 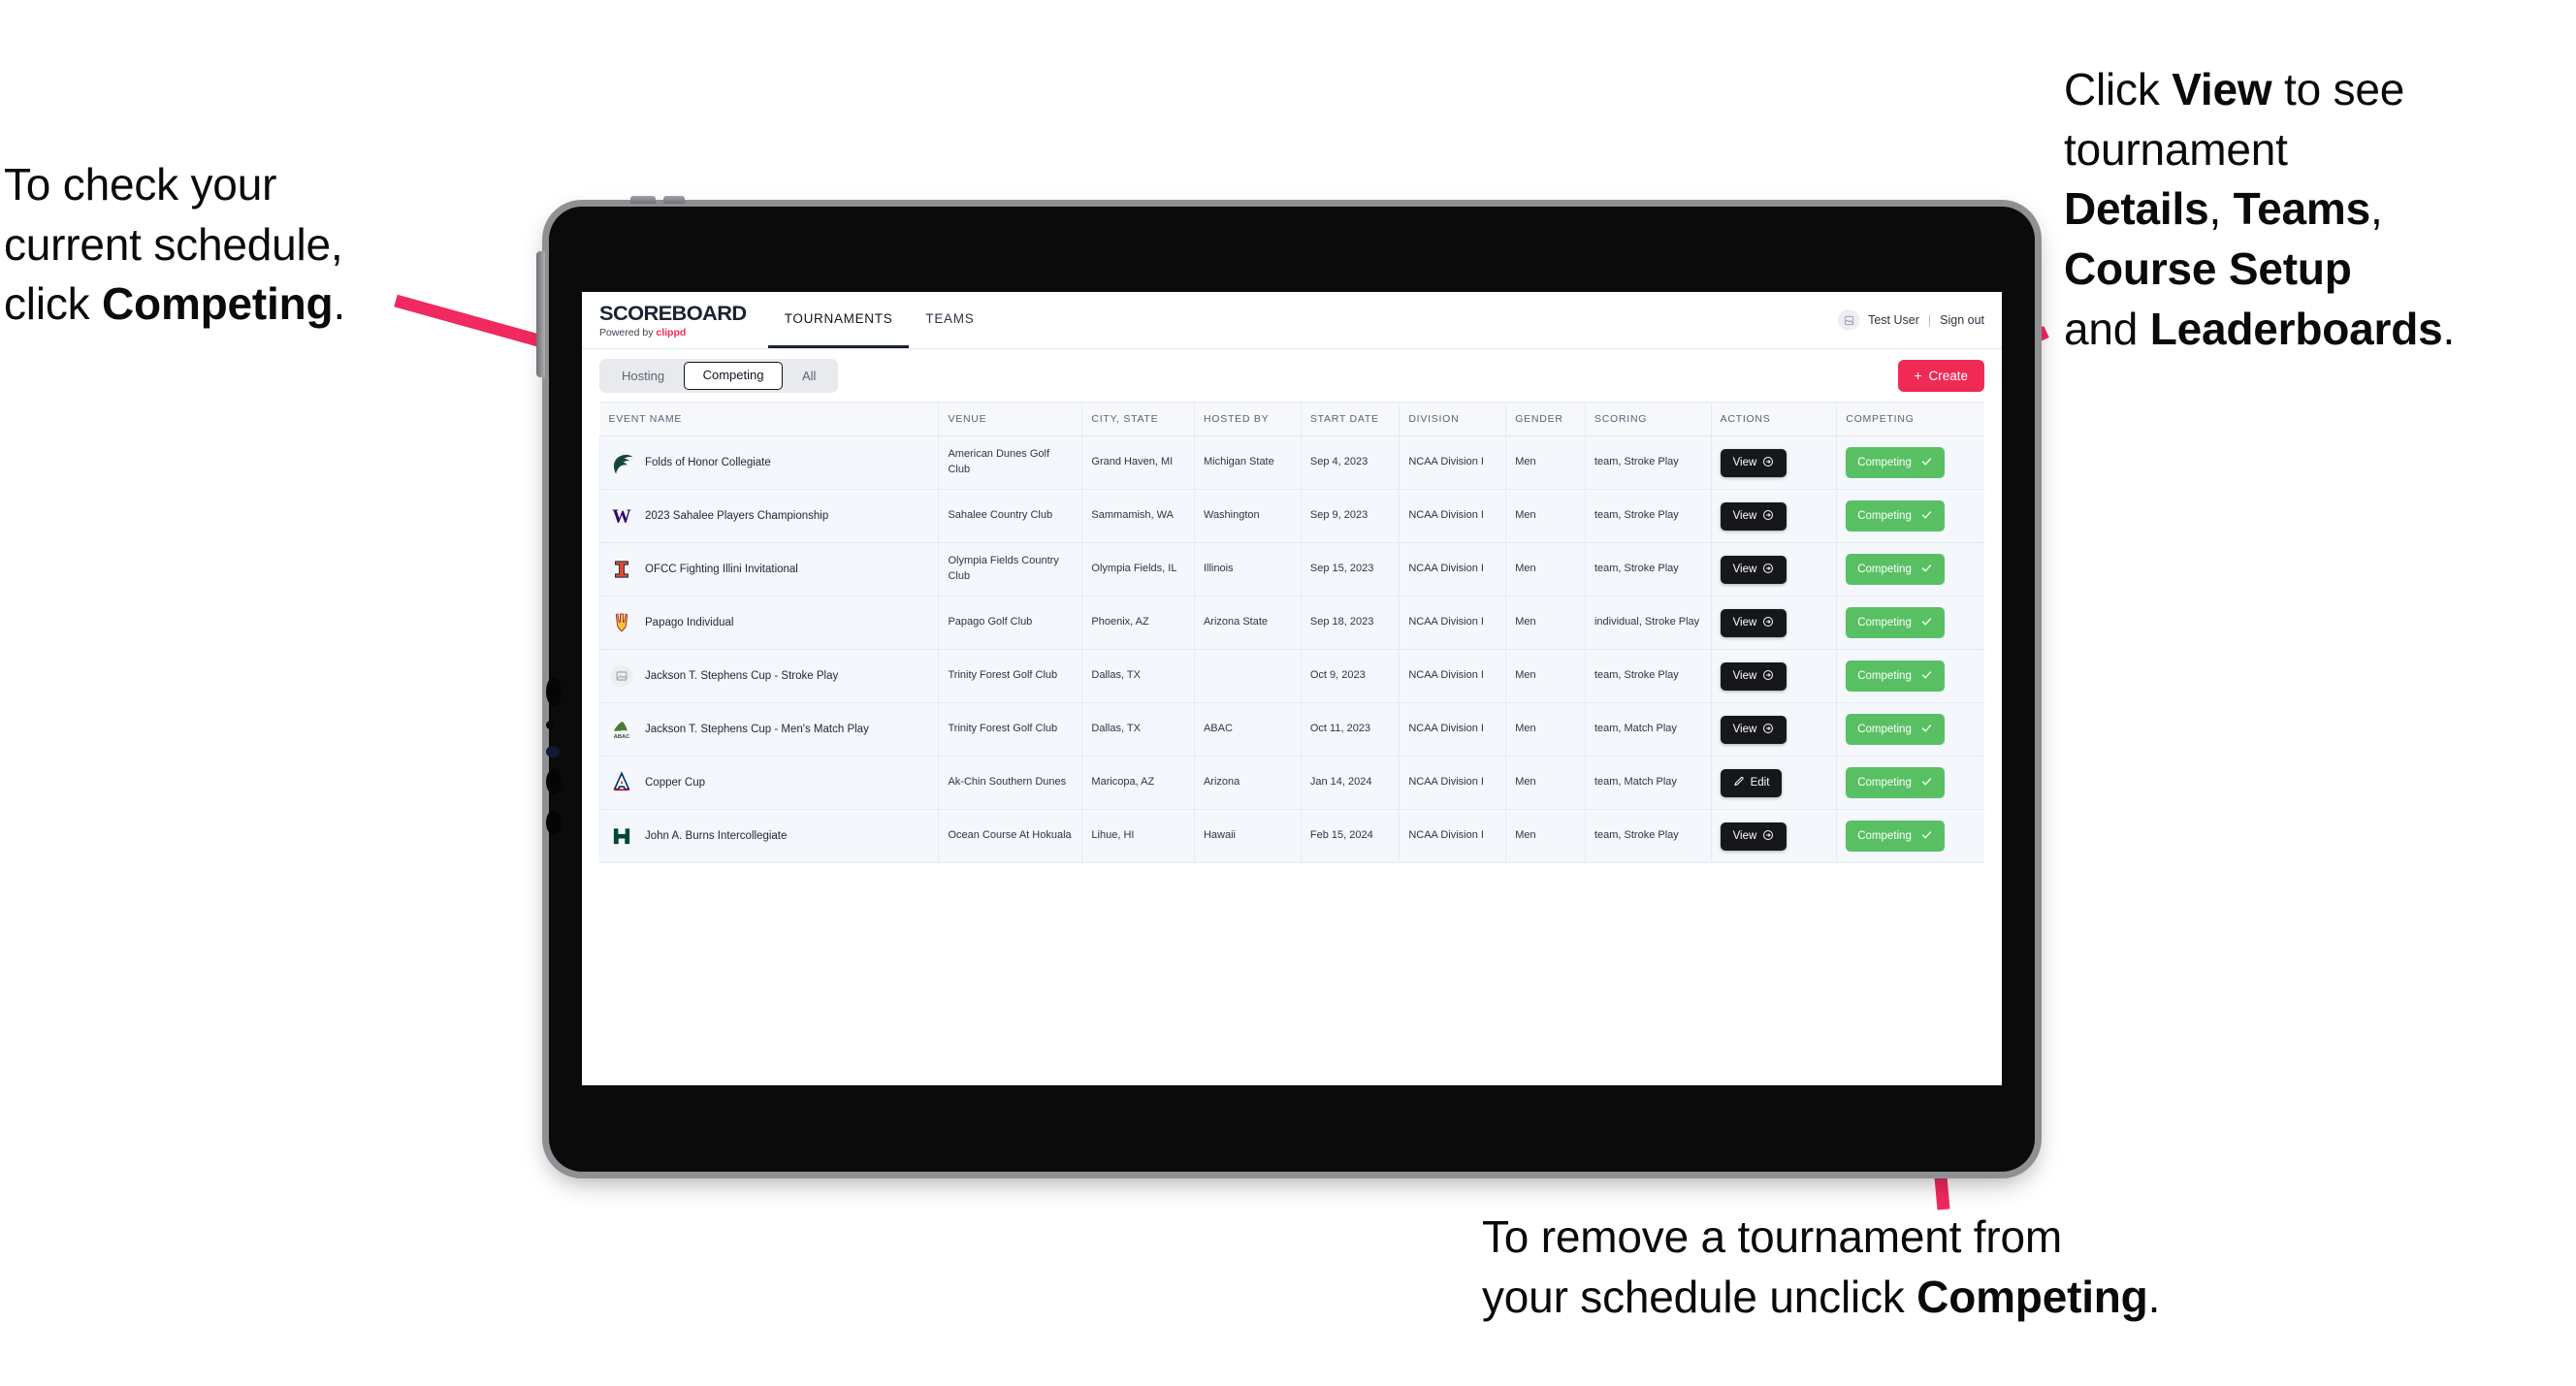 What do you see at coordinates (2176, 149) in the screenshot?
I see `annotation-right-line2: tournament` at bounding box center [2176, 149].